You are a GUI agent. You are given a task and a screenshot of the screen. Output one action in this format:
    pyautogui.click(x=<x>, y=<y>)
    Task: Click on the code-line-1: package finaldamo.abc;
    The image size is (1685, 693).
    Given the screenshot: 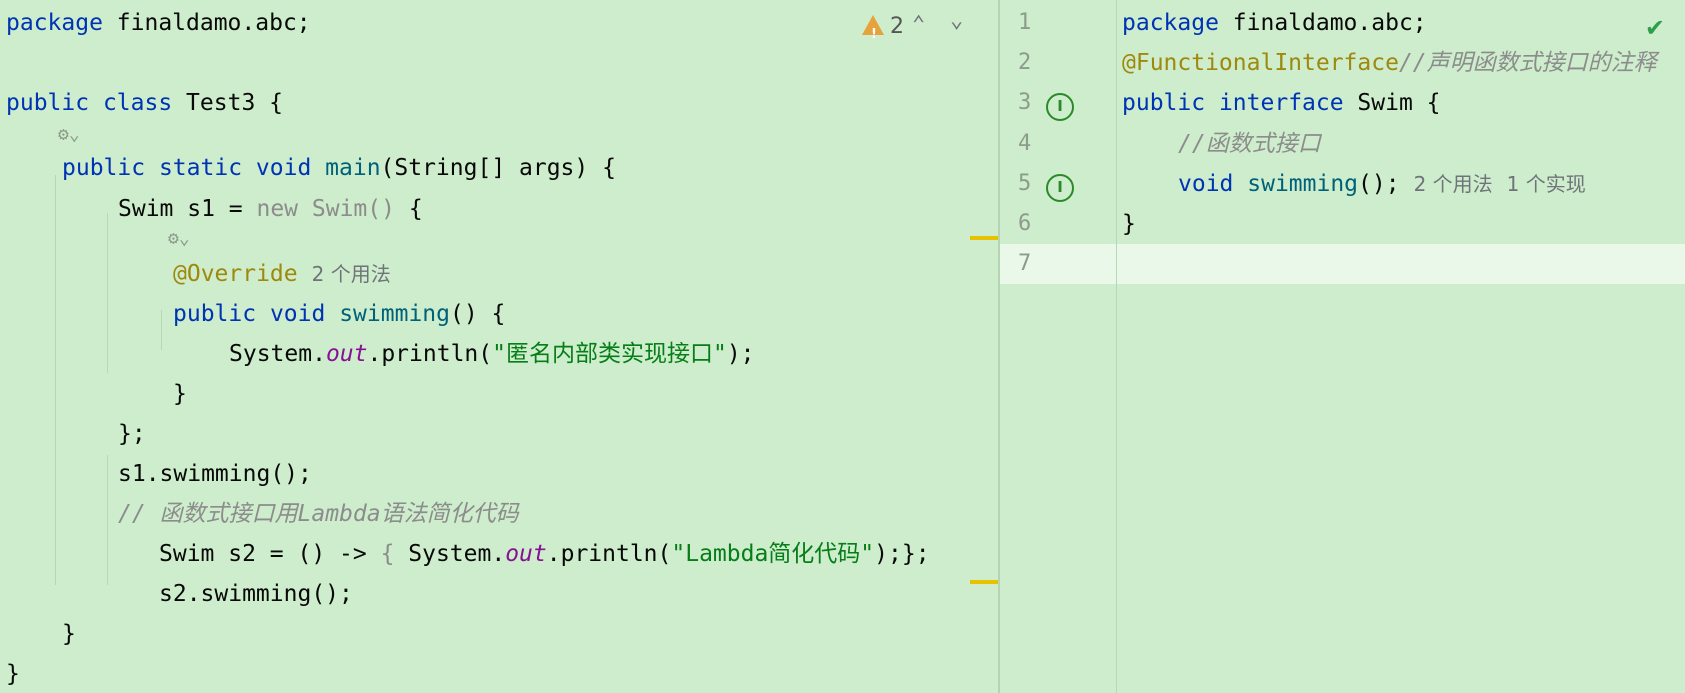 What is the action you would take?
    pyautogui.click(x=158, y=23)
    